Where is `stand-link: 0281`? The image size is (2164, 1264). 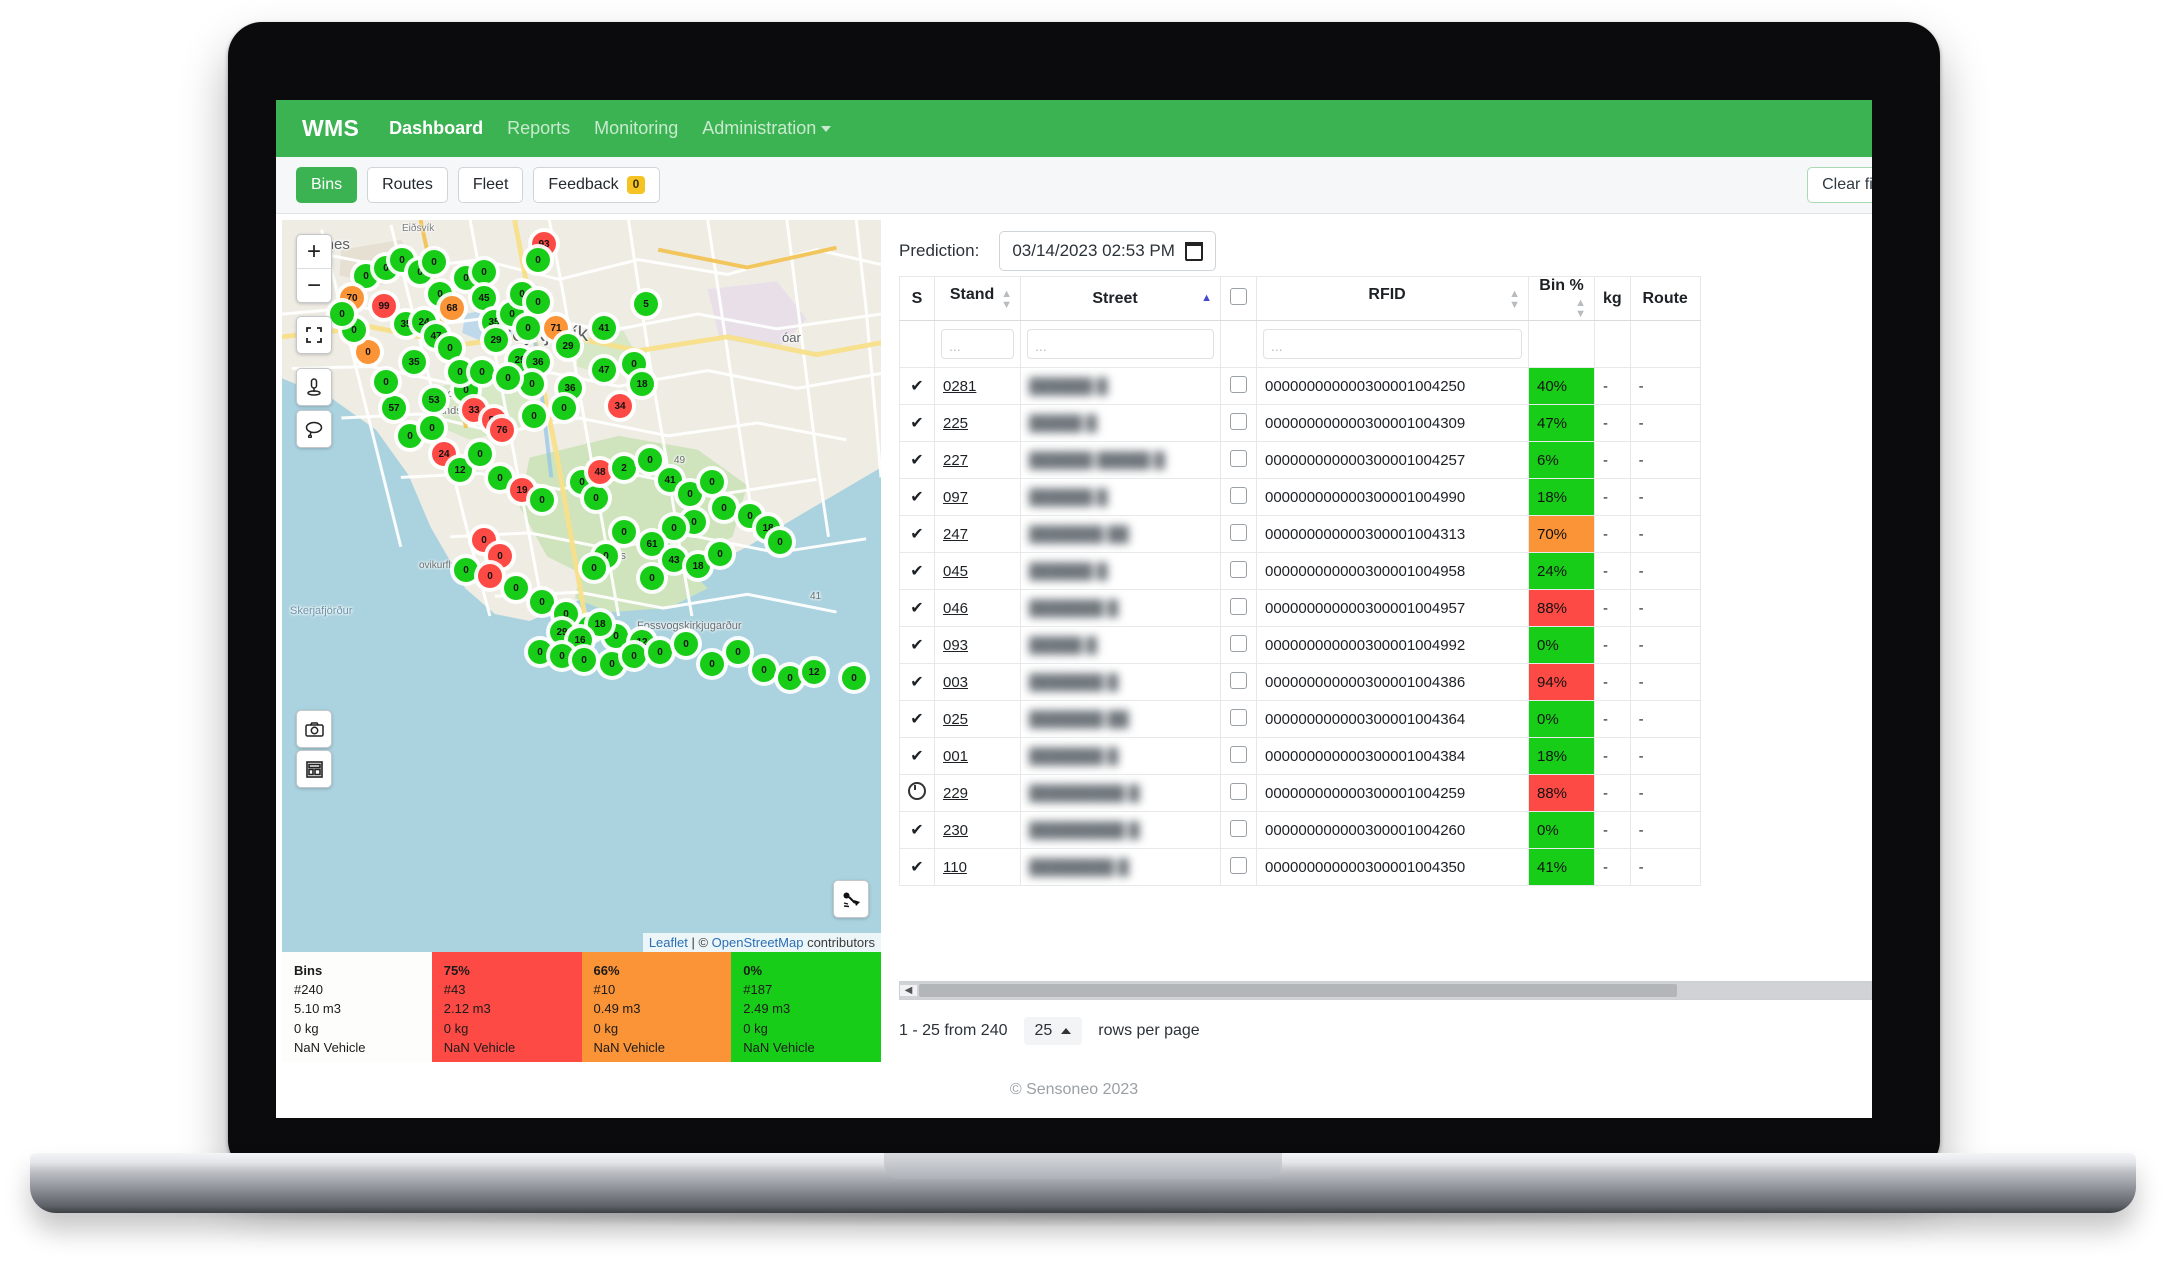
stand-link: 0281 is located at coordinates (959, 386).